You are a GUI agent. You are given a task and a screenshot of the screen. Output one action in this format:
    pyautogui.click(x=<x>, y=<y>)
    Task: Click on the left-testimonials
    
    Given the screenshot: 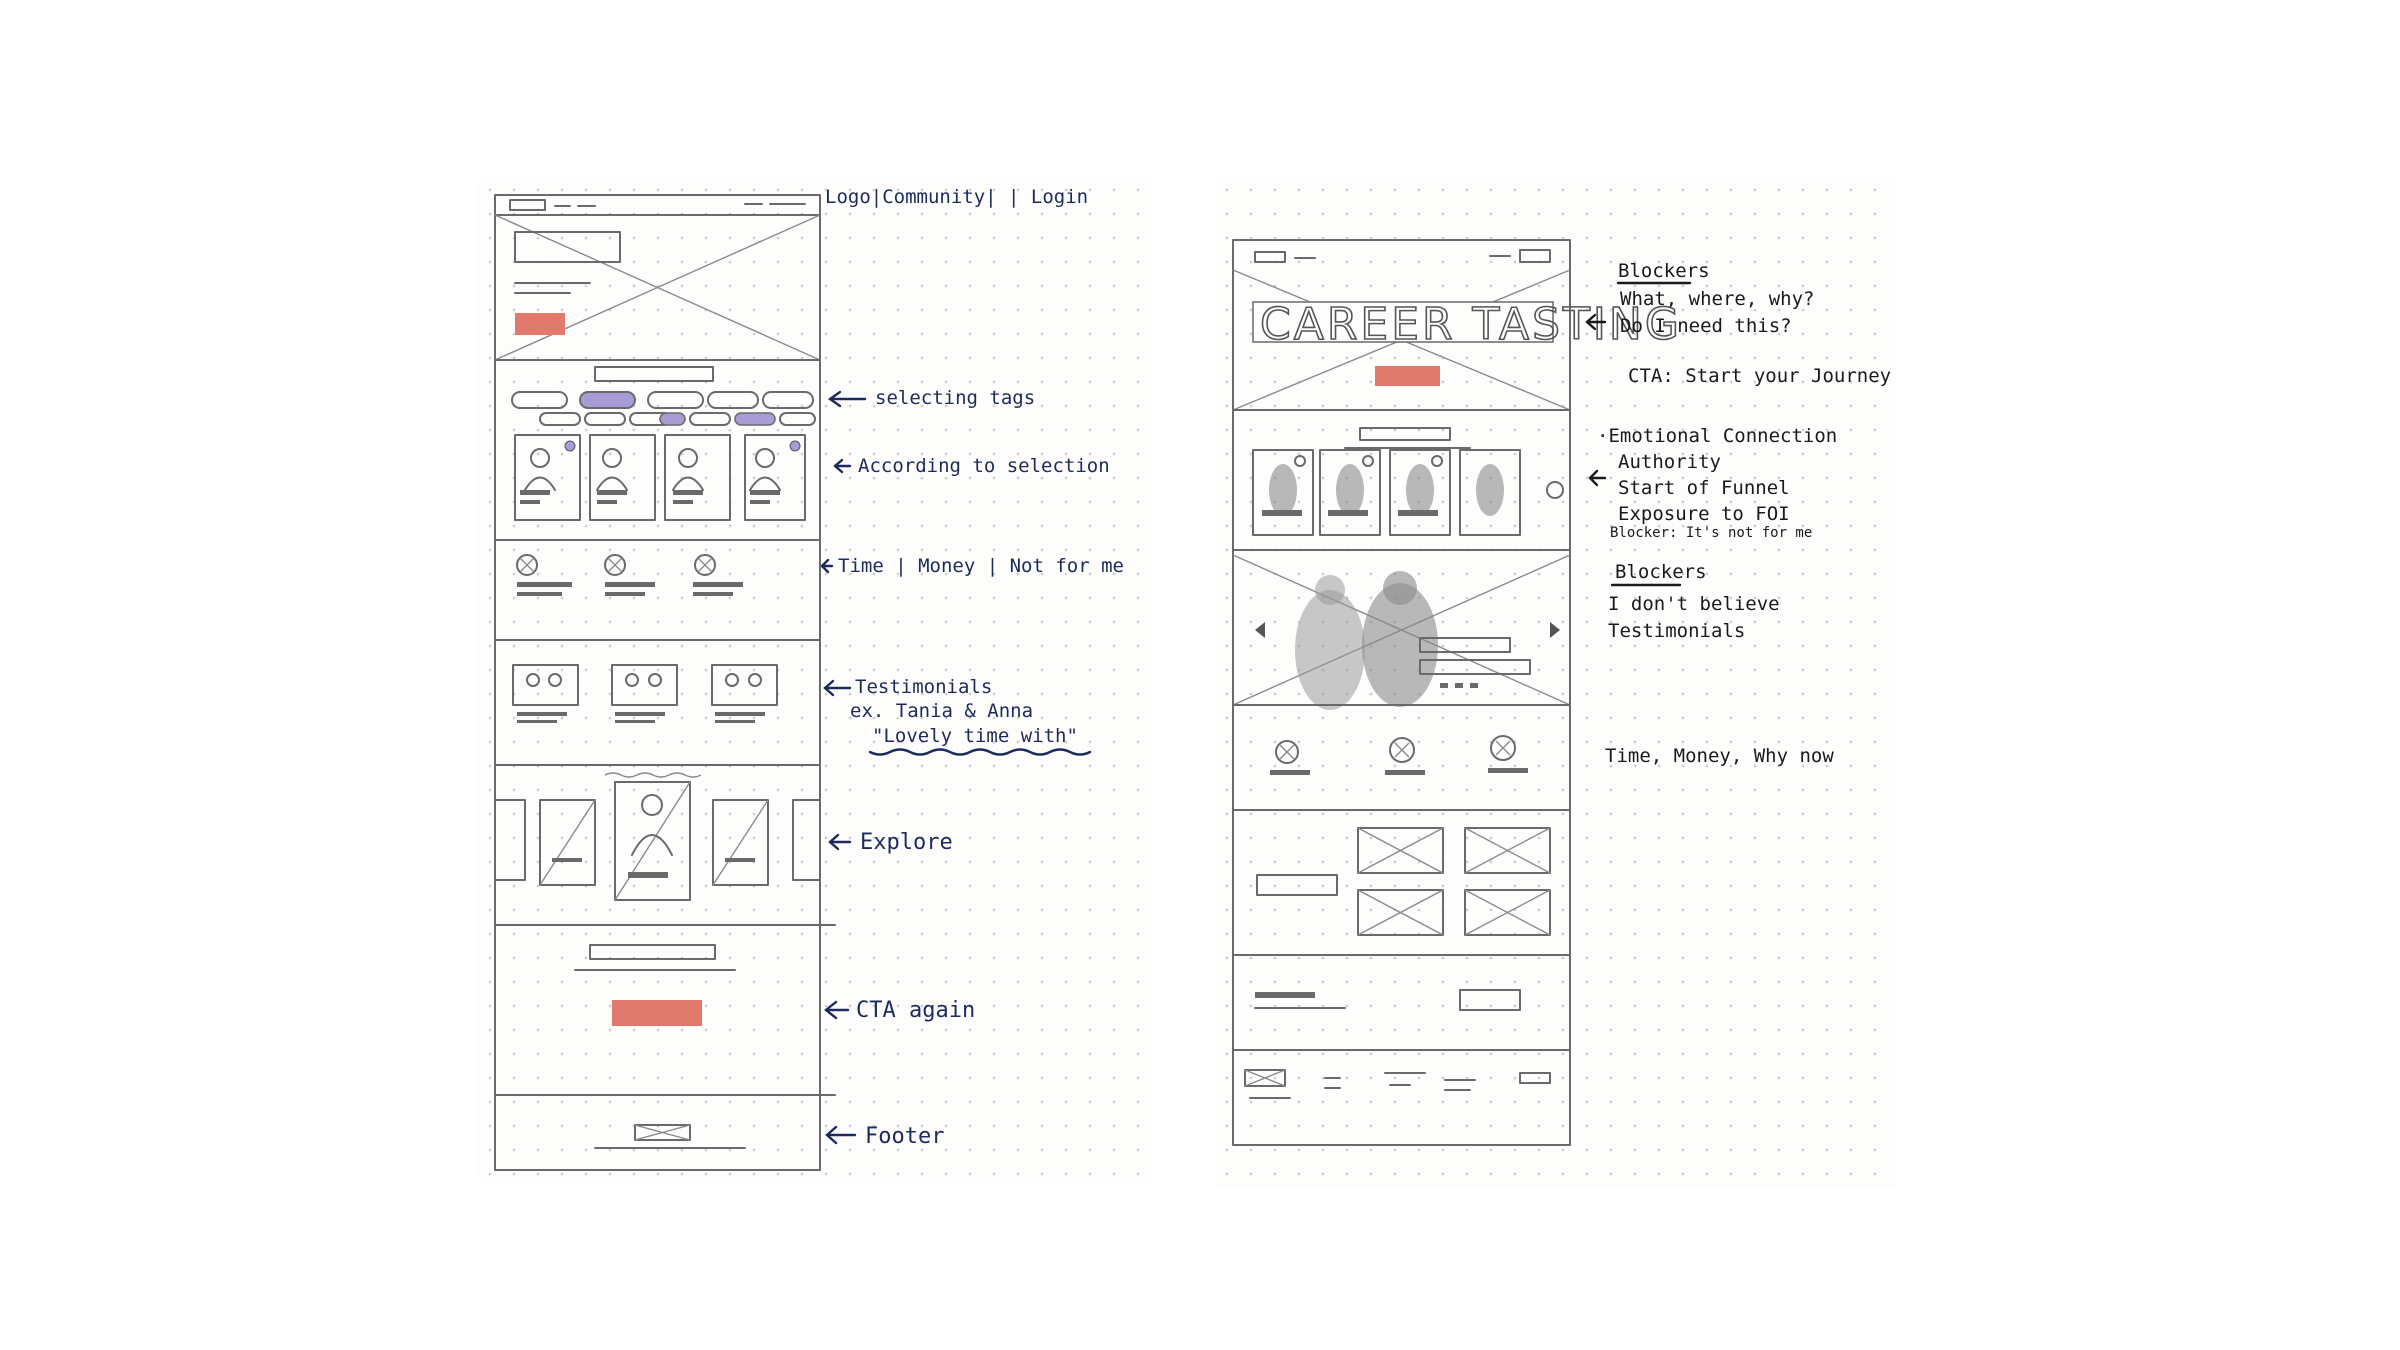 What is the action you would take?
    pyautogui.click(x=657, y=715)
    